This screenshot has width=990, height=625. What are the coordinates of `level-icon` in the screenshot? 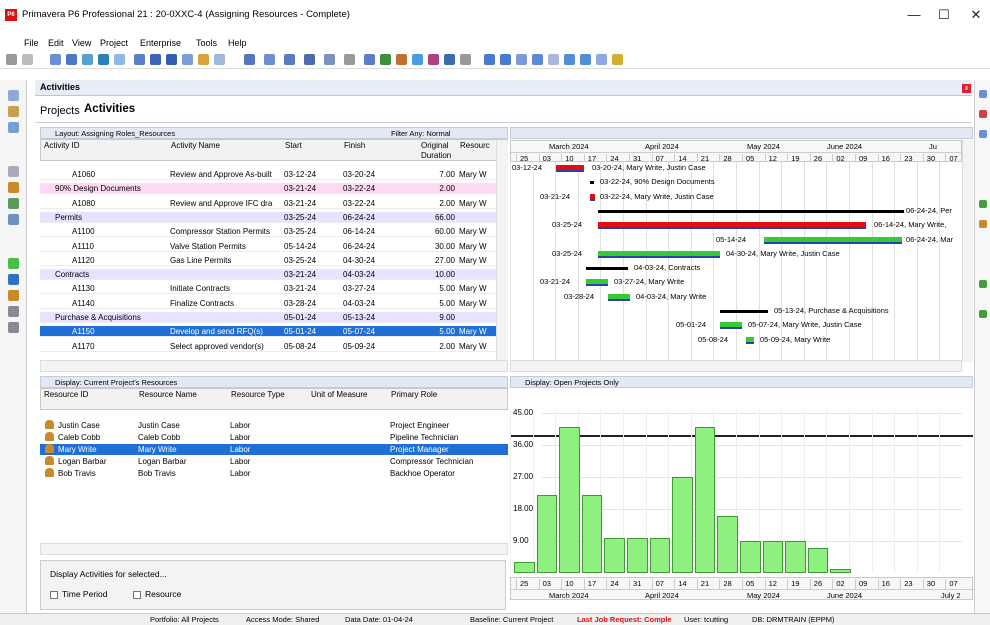 It's located at (401, 59).